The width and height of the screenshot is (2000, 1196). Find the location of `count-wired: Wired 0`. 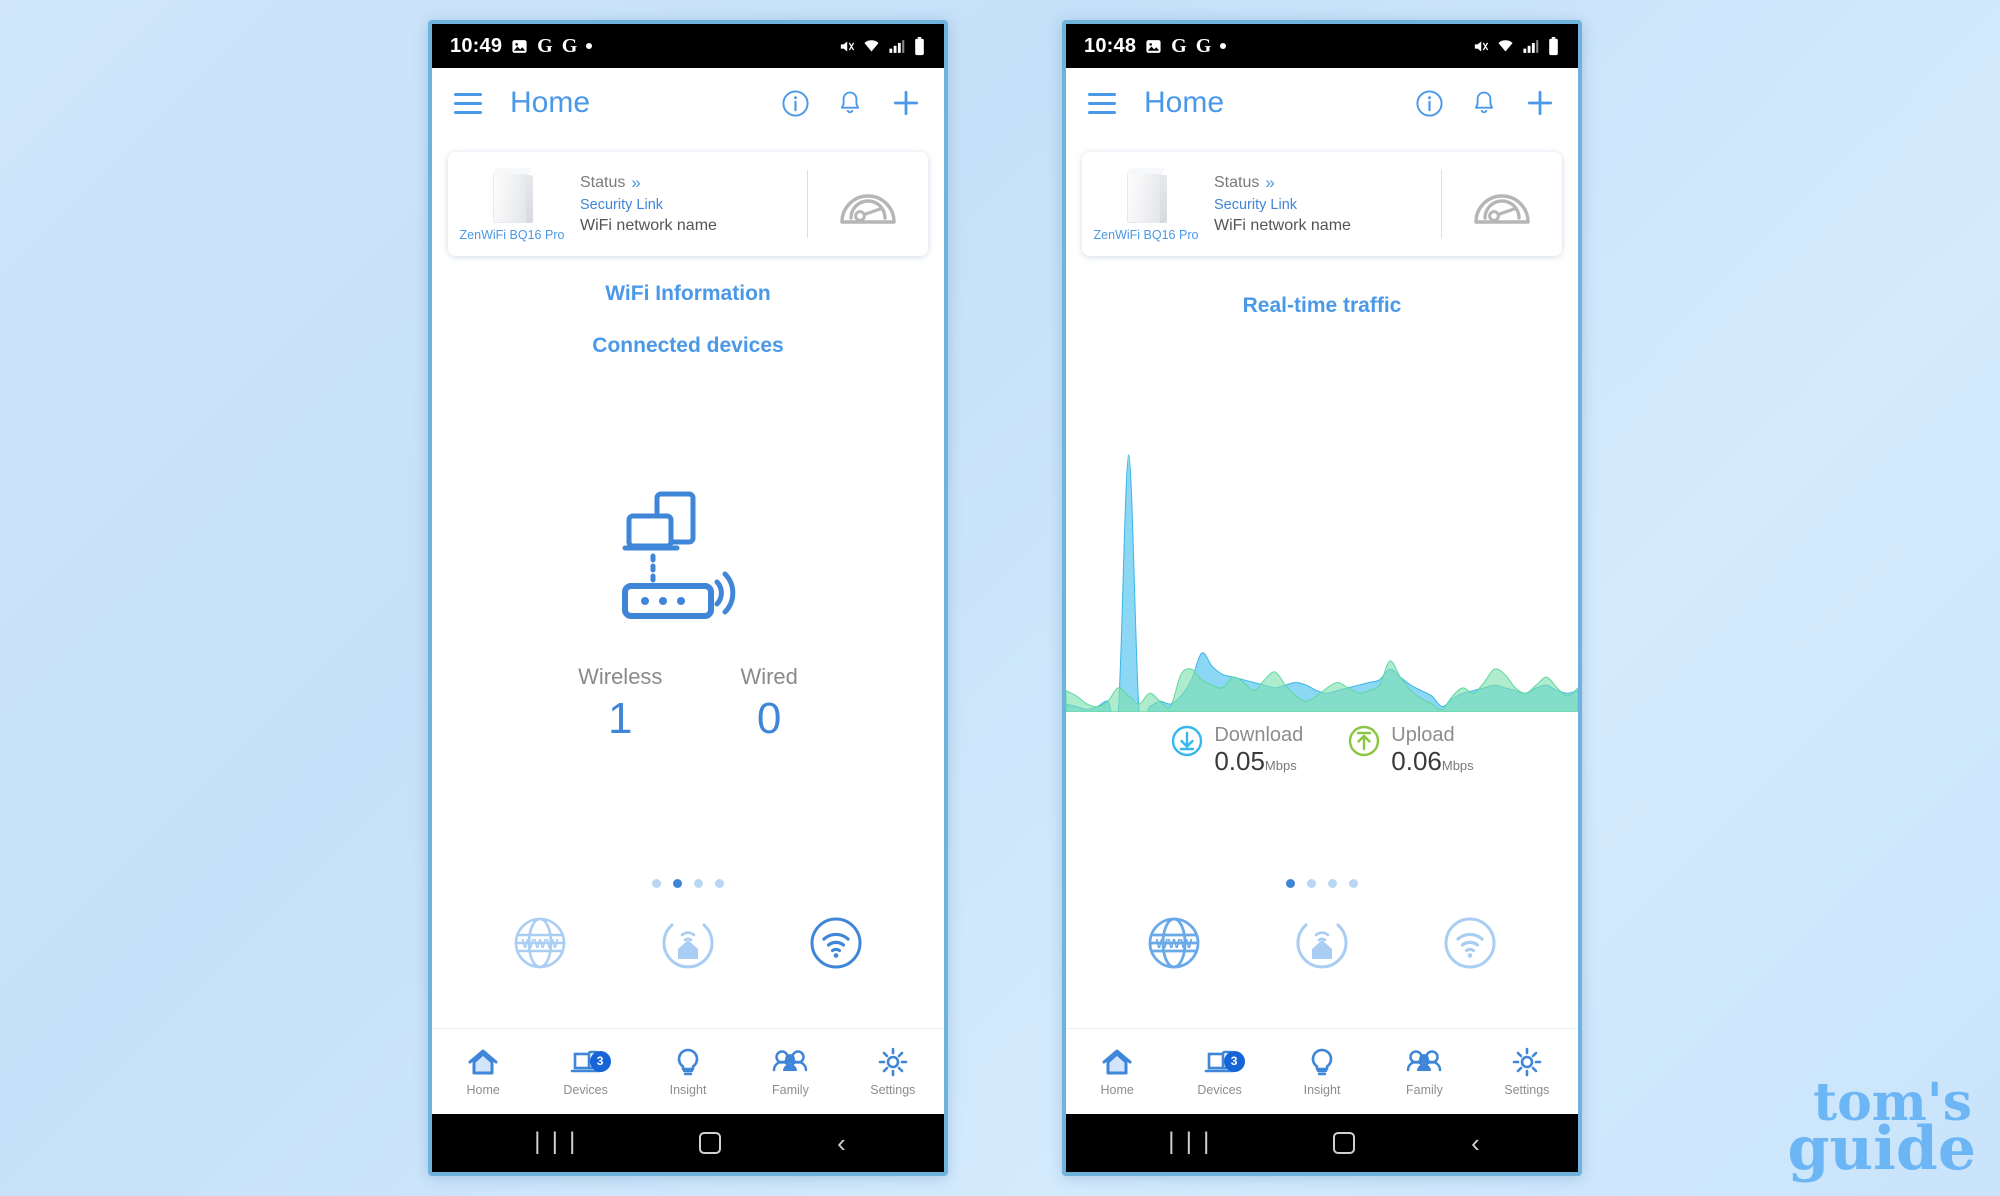

count-wired: Wired 0 is located at coordinates (768, 704).